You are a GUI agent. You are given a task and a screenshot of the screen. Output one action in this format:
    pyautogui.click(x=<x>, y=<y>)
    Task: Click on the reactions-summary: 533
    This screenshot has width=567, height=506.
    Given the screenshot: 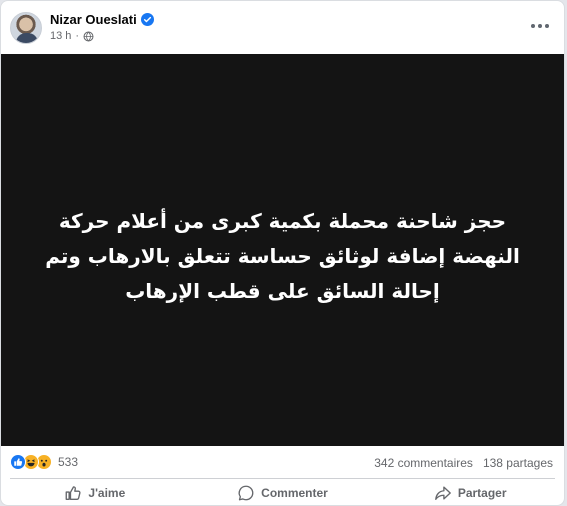 What is the action you would take?
    pyautogui.click(x=44, y=462)
    